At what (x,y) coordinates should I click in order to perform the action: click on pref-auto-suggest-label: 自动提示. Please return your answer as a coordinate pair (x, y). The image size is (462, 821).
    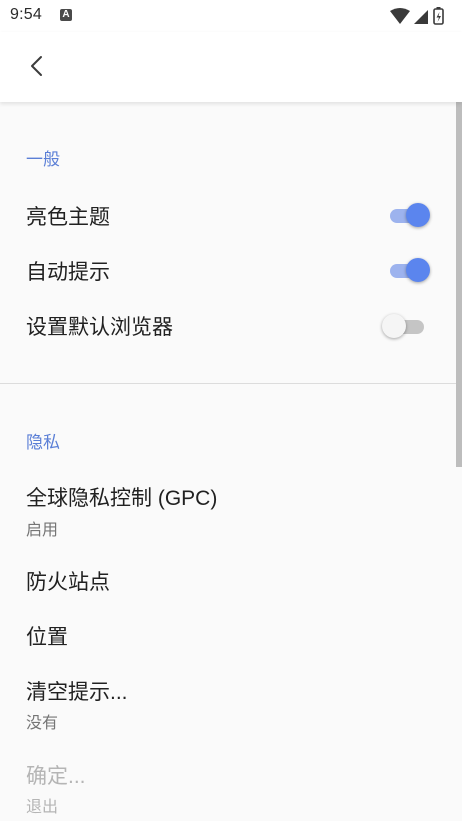
    Looking at the image, I should click on (68, 271).